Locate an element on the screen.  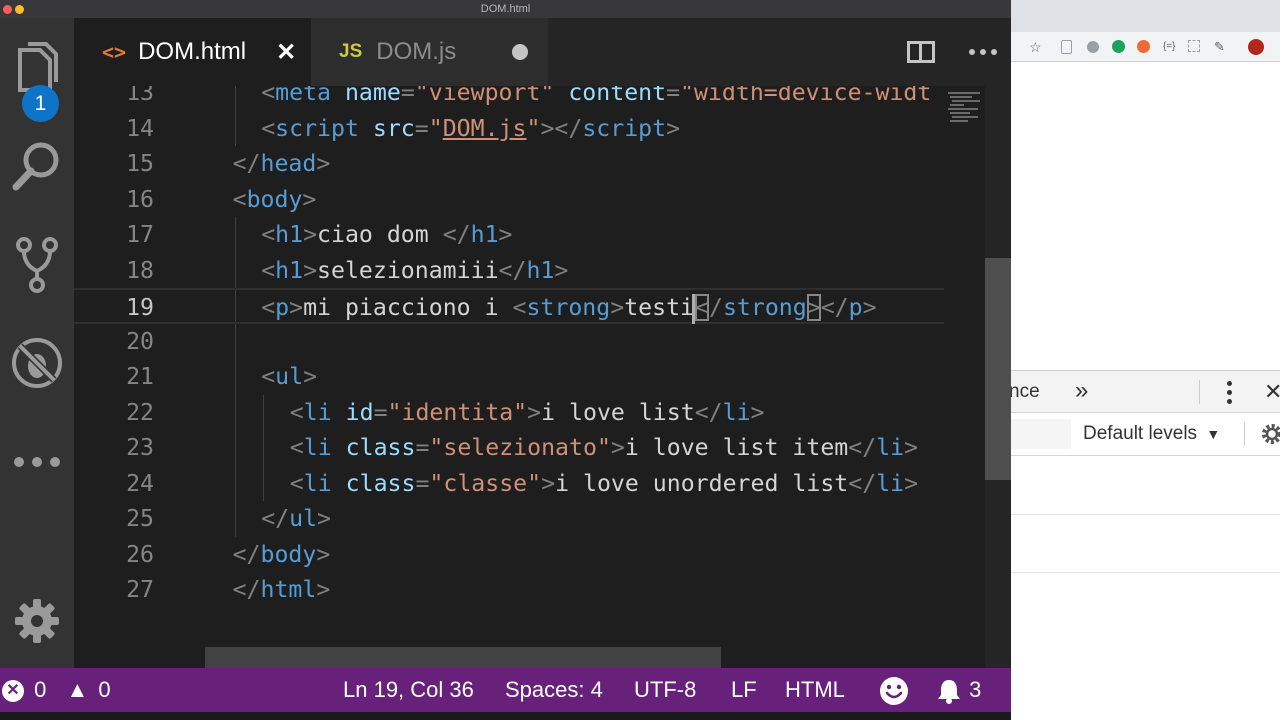
code-token: < is located at coordinates (296, 412).